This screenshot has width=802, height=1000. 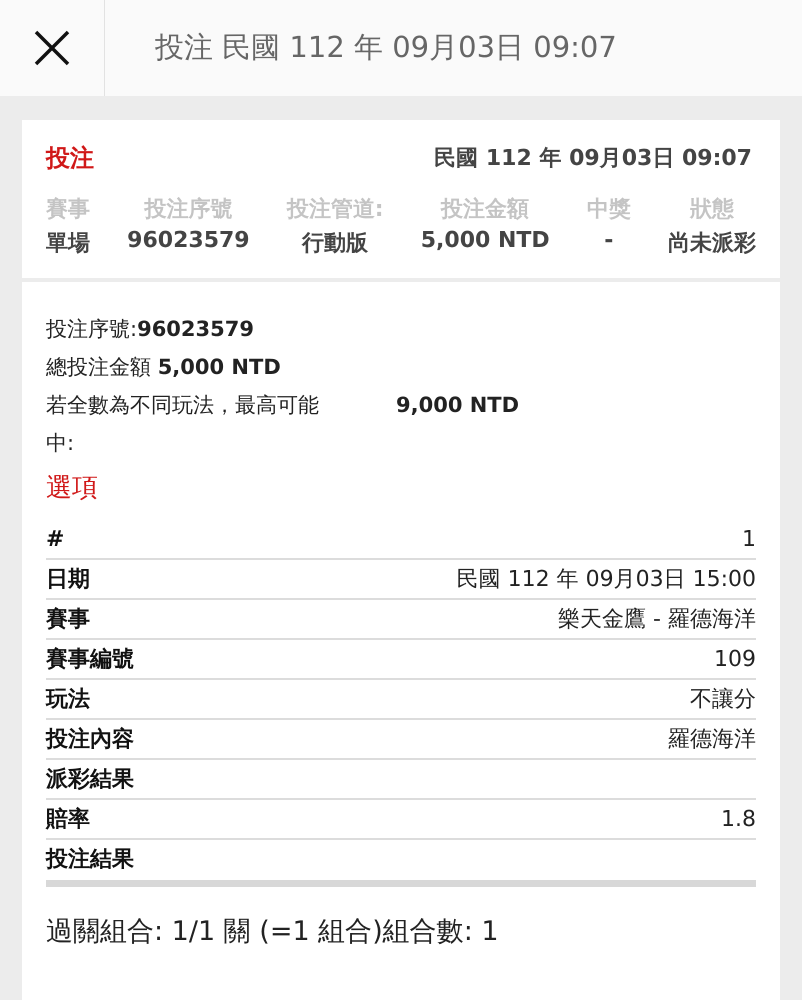 I want to click on total-line: 總投注金額 5,000 NTD, so click(x=164, y=367).